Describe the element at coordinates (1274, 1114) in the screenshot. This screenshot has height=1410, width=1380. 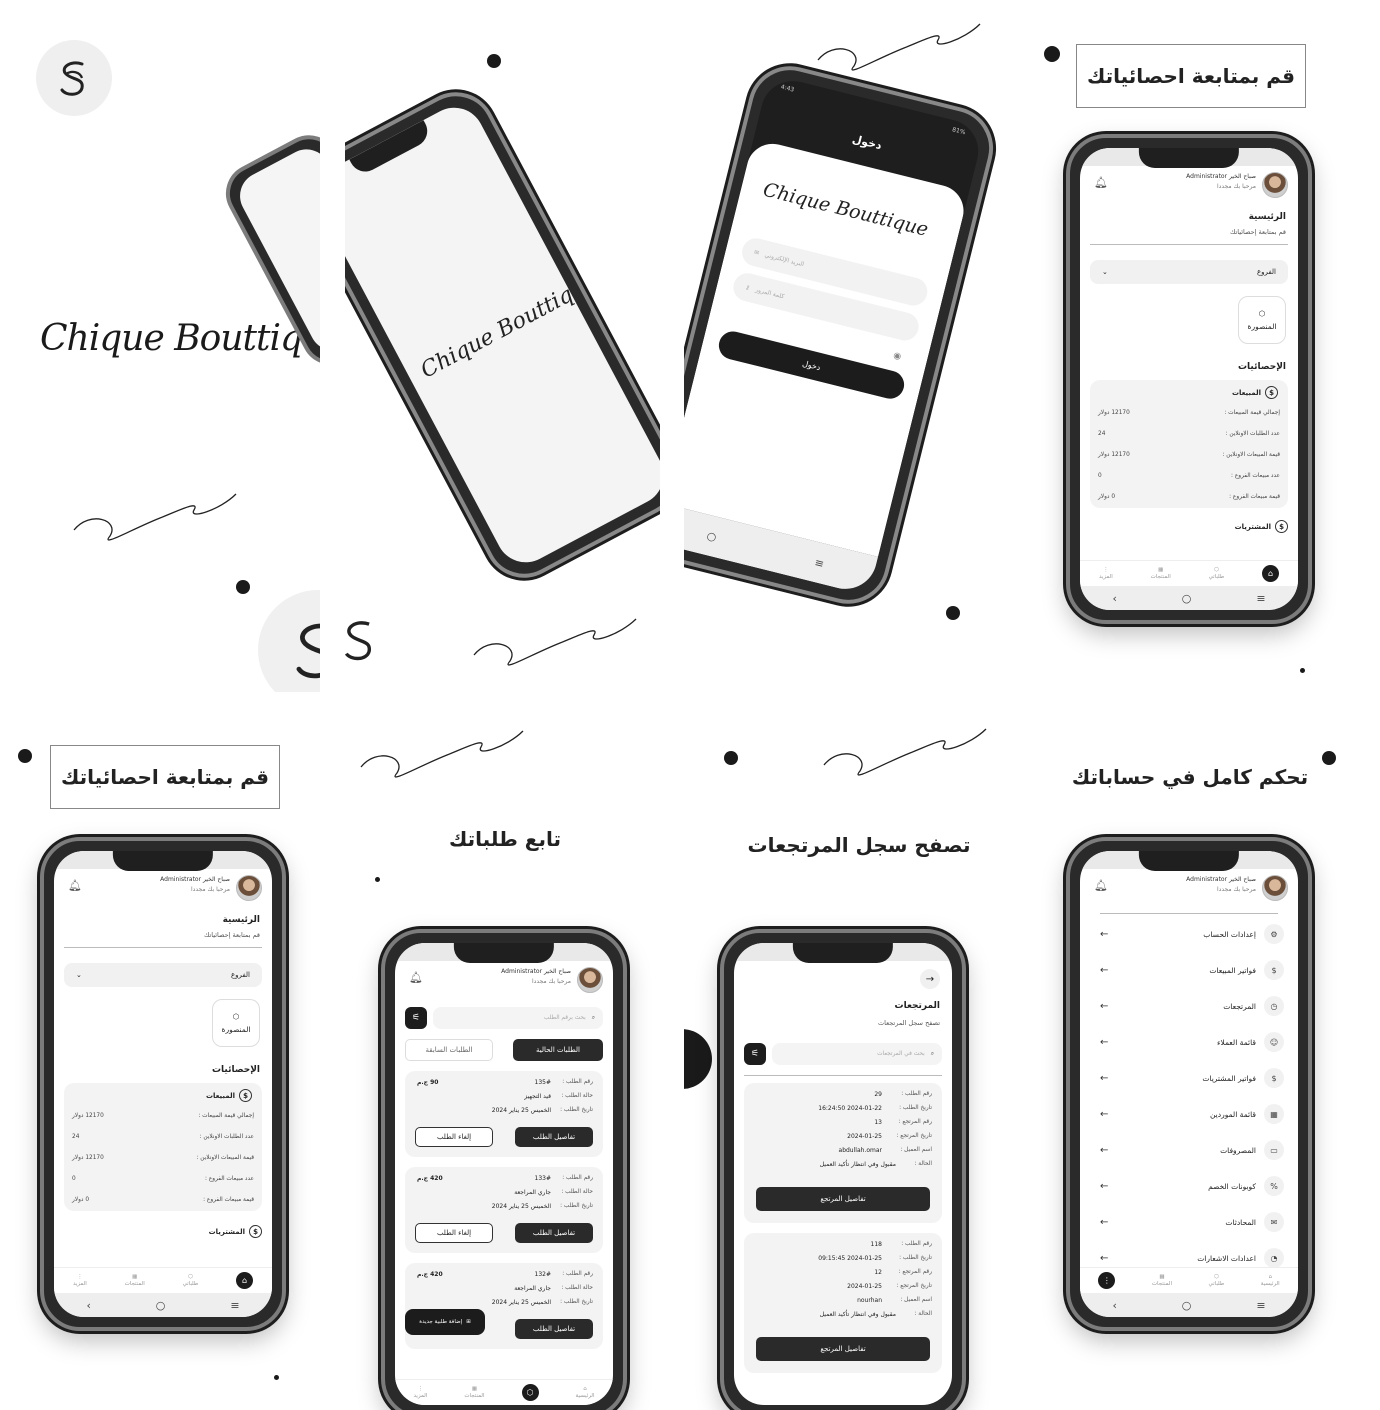
I see `building-icon: ▦` at that location.